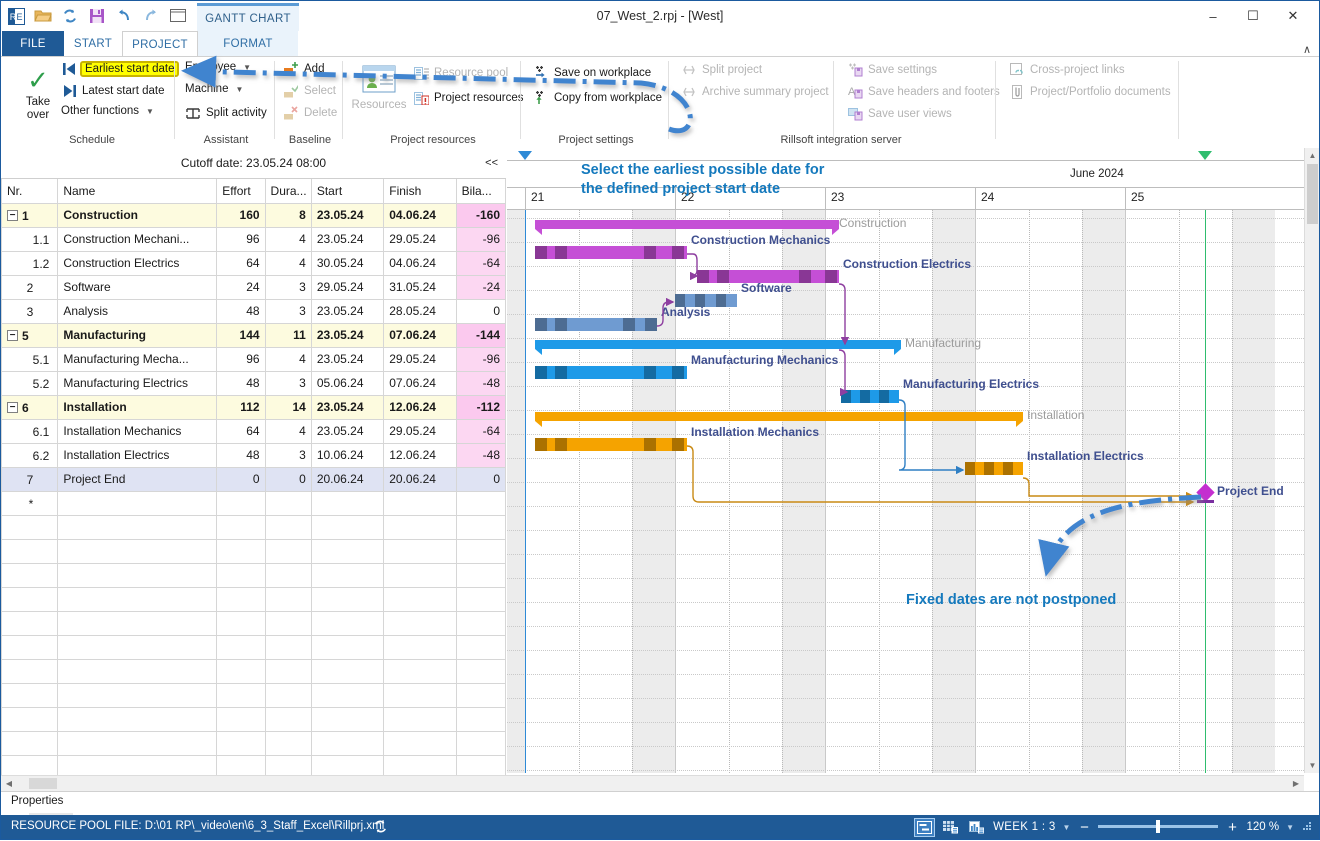  I want to click on col-header-name: Name, so click(137, 191).